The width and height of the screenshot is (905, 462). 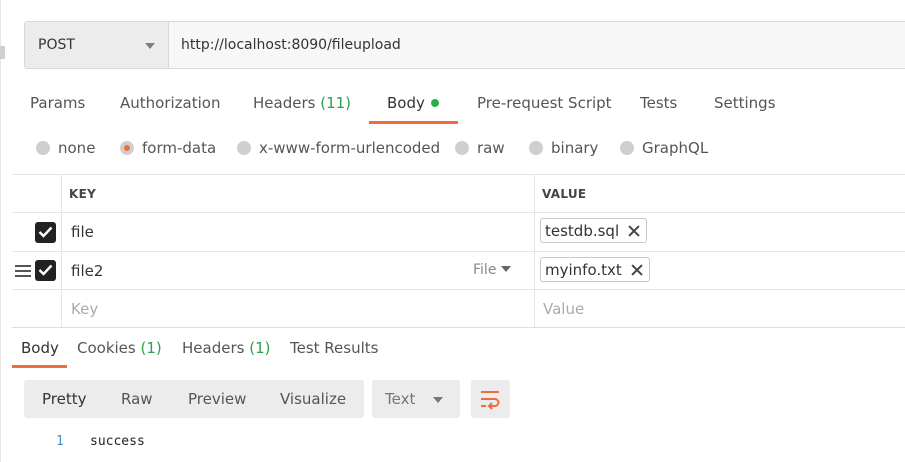 I want to click on drag-handle-icon, so click(x=23, y=271).